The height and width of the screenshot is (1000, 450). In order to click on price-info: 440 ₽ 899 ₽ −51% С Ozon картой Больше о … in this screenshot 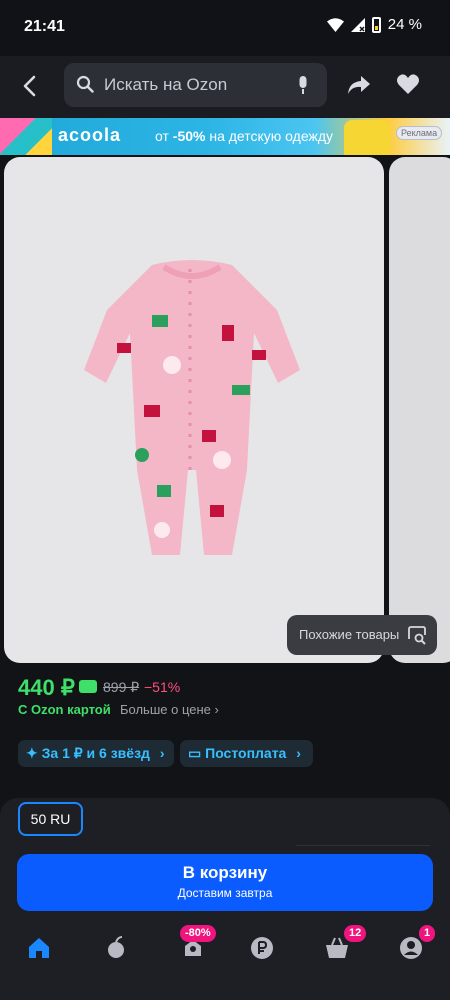, I will do `click(225, 729)`.